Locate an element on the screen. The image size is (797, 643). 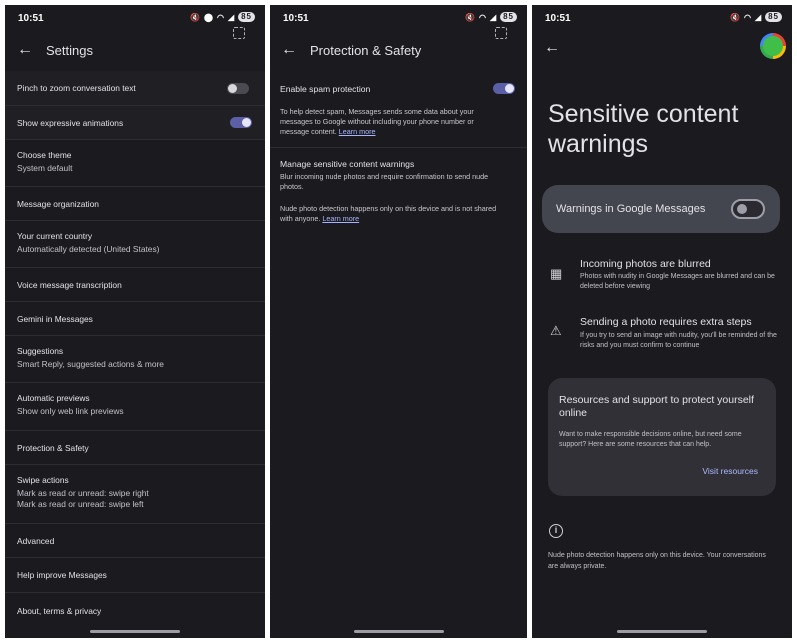
expressive-animations-toggle is located at coordinates (241, 122).